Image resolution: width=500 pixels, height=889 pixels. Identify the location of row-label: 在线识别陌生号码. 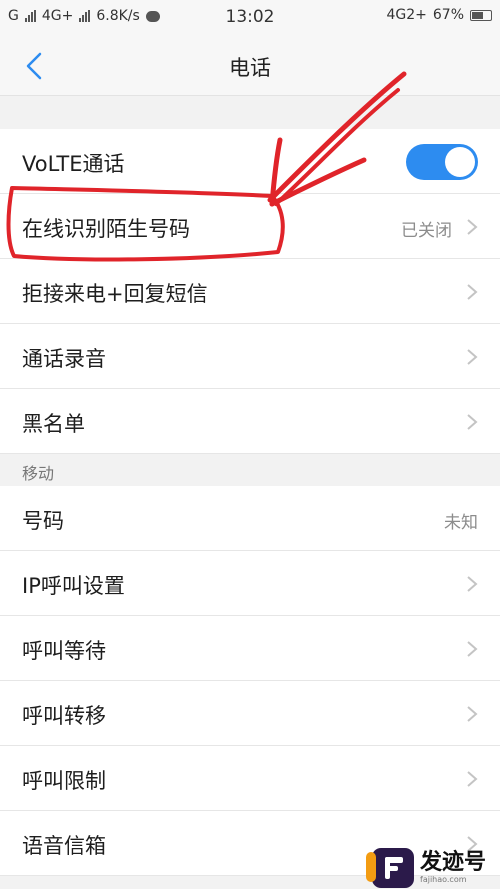
(106, 229).